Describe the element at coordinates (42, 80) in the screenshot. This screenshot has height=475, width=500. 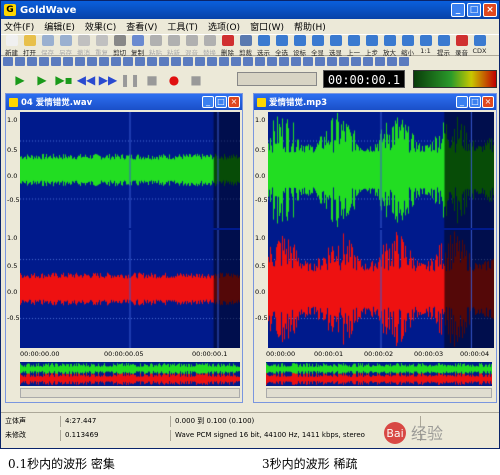
I see `play-selection-button: ▶` at that location.